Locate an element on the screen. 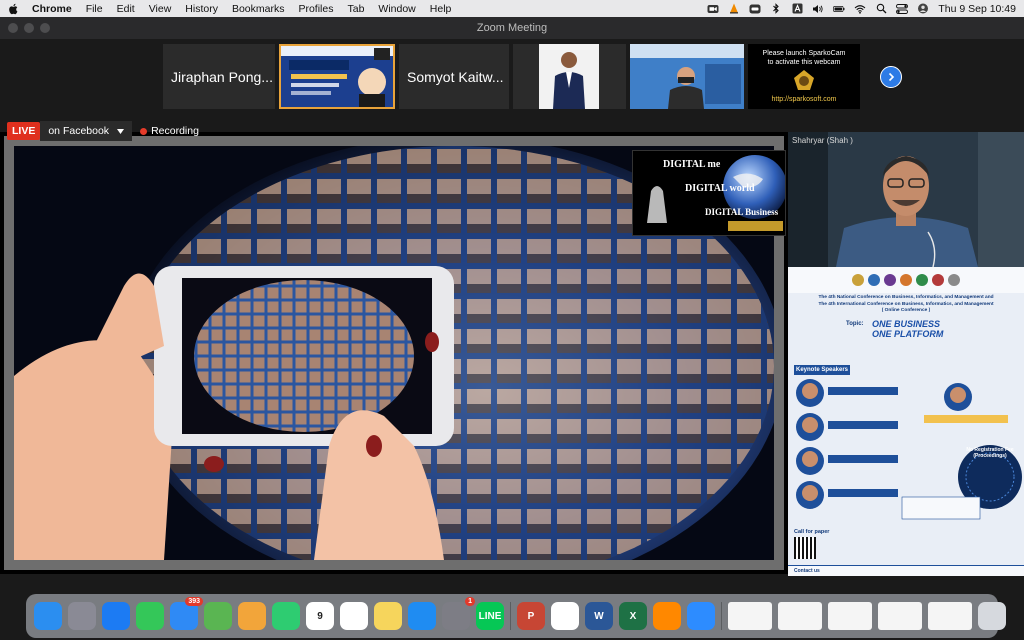 The height and width of the screenshot is (640, 1024). window-title-bar: Zoom Meeting is located at coordinates (512, 28).